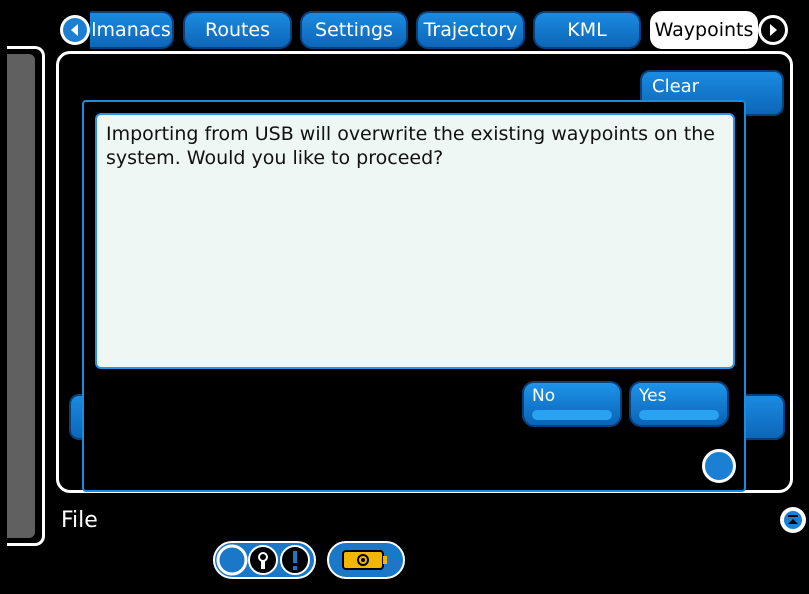 This screenshot has height=594, width=809. I want to click on battery-icon, so click(364, 560).